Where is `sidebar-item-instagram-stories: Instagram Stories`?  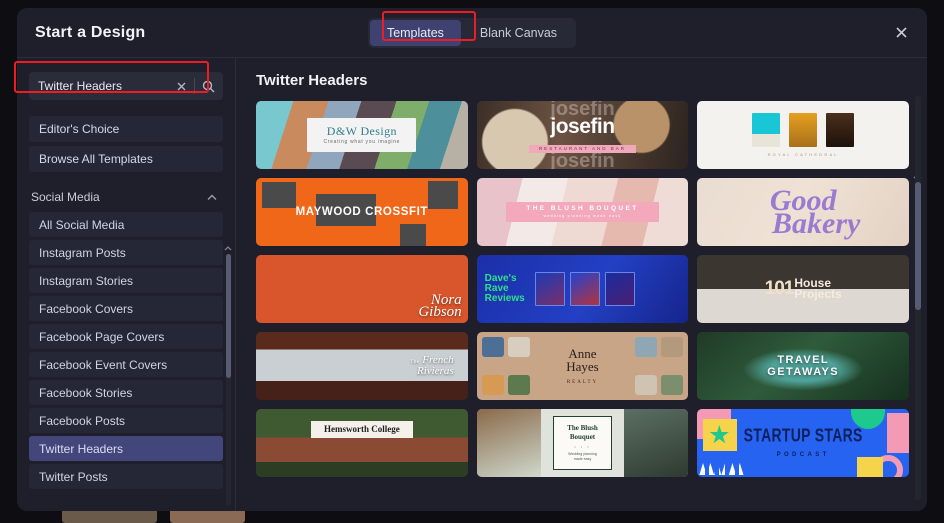
sidebar-item-instagram-stories: Instagram Stories is located at coordinates (126, 280).